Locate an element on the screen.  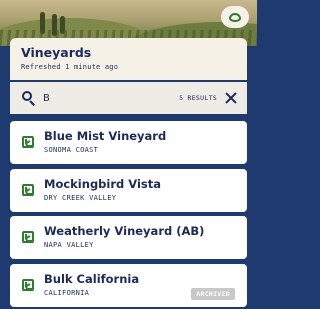
list-item: Blue Mist Vineyard SONOMA COAST is located at coordinates (128, 142).